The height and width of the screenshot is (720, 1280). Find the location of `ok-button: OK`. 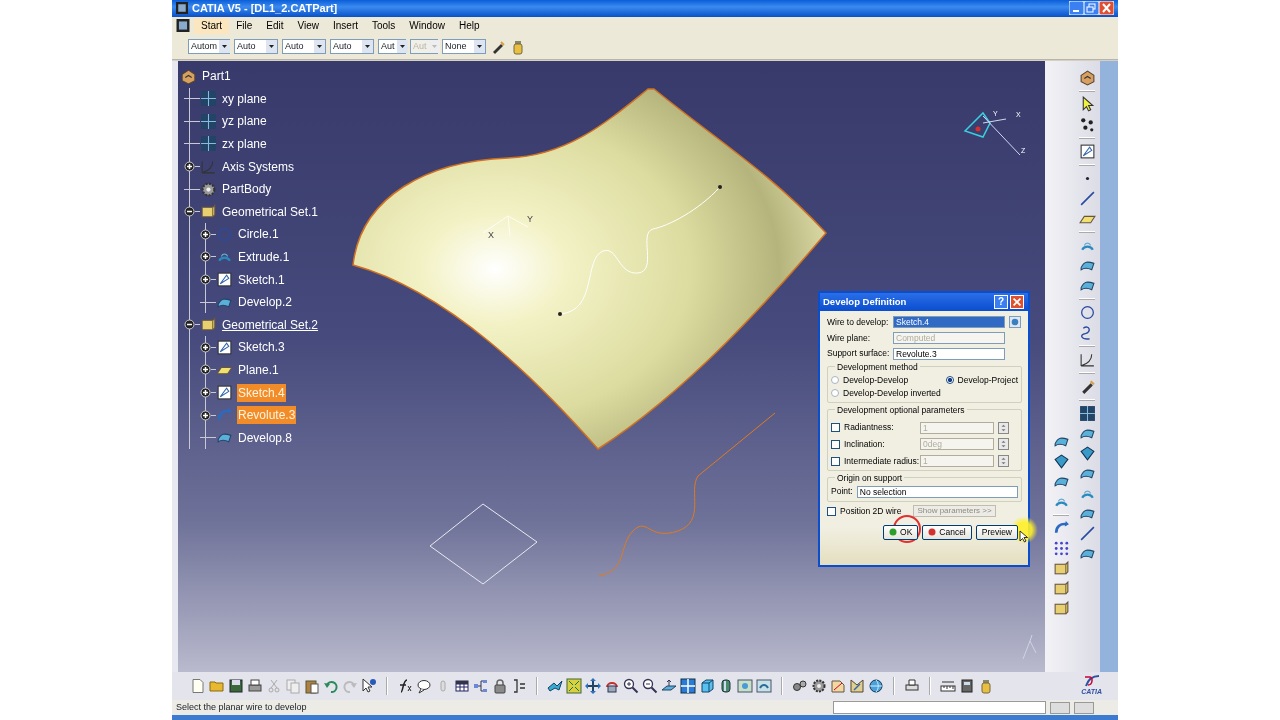

ok-button: OK is located at coordinates (901, 532).